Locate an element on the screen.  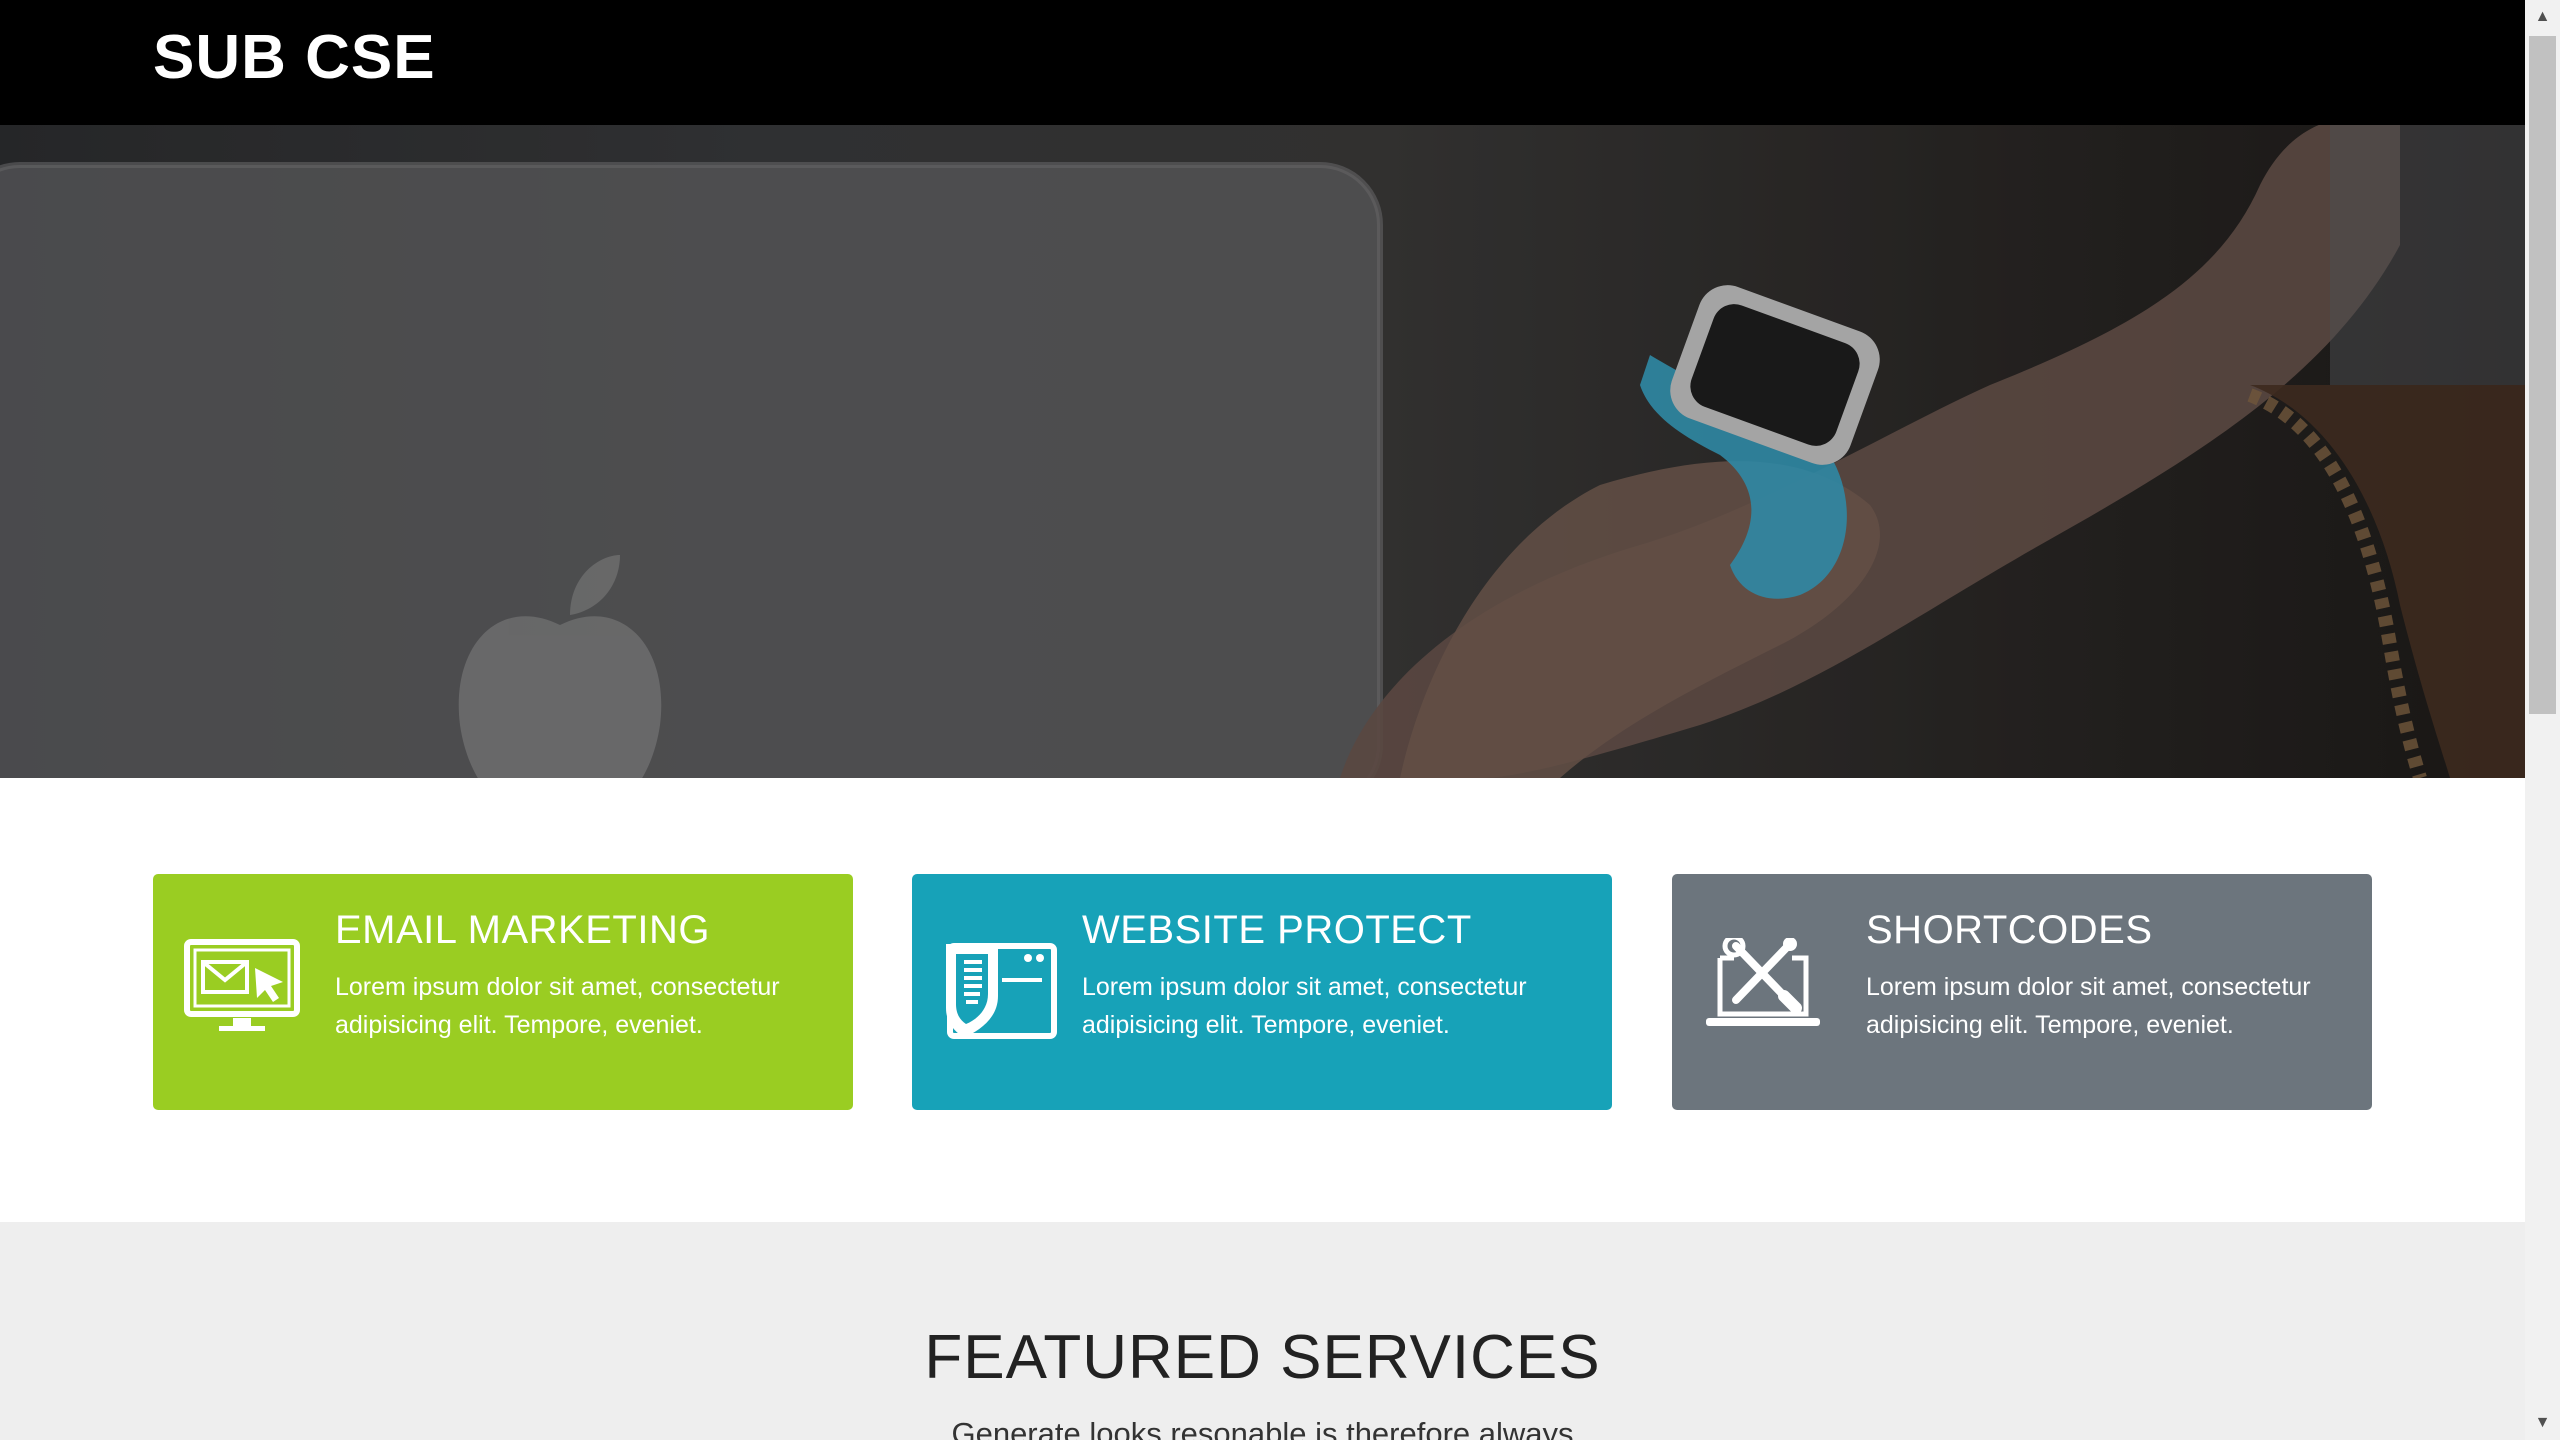
section-heading: FEATURED SERVICES is located at coordinates (1262, 1357).